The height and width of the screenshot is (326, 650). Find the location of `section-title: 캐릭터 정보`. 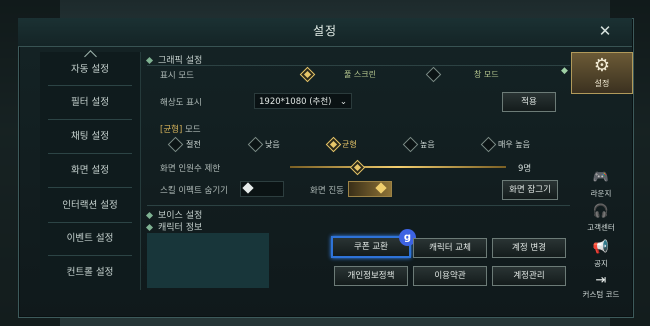

section-title: 캐릭터 정보 is located at coordinates (180, 228).